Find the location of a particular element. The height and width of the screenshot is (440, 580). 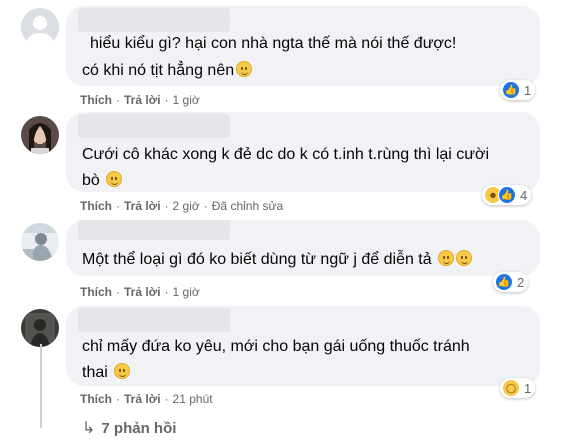

reaction-summary: ◯ 1 is located at coordinates (518, 388).